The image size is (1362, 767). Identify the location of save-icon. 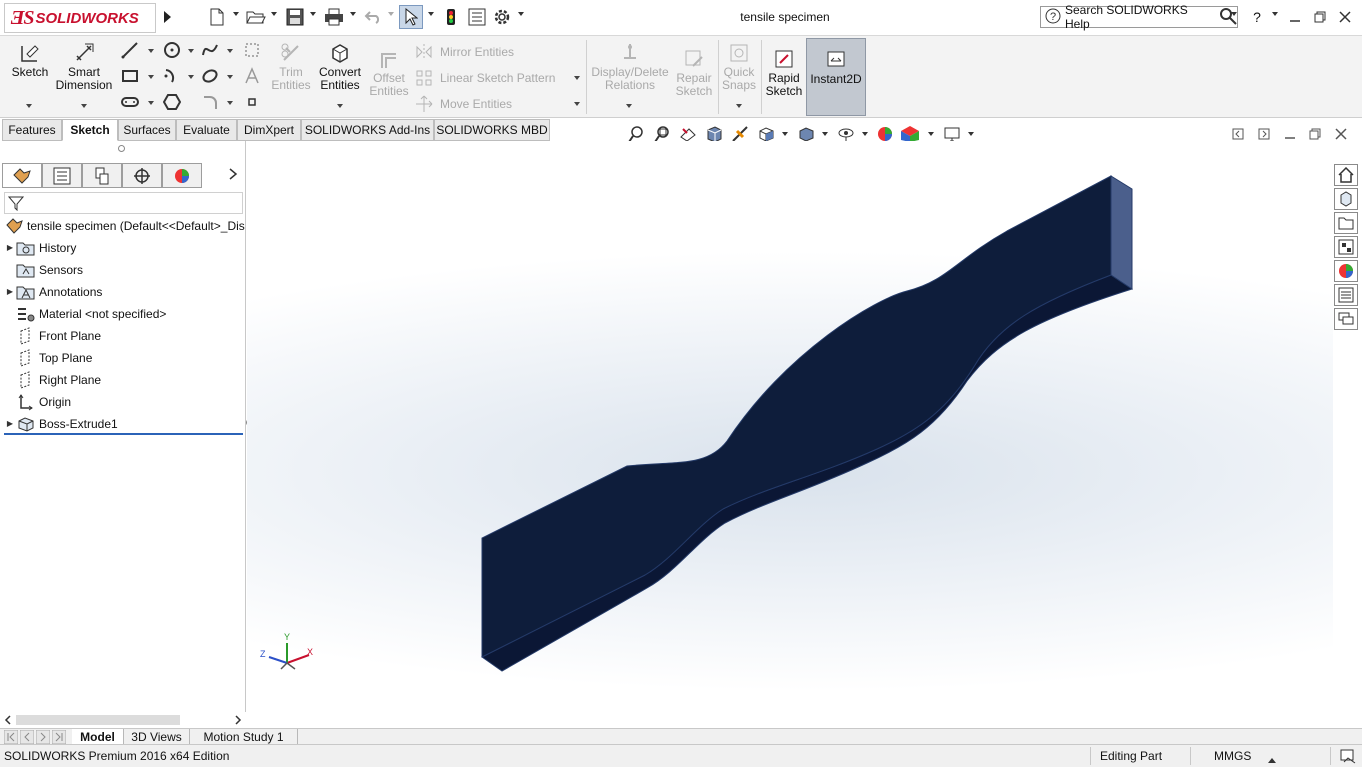
(295, 17).